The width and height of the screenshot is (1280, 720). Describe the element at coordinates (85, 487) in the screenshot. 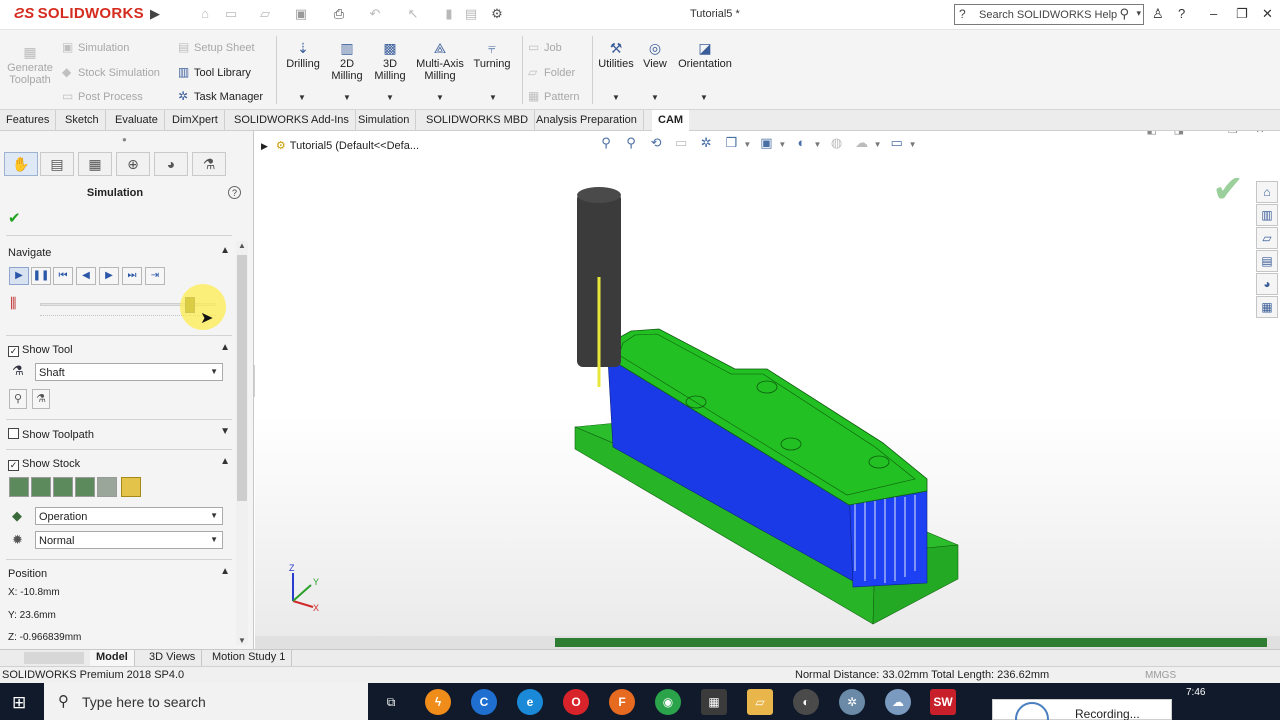

I see `stock-edges-button` at that location.